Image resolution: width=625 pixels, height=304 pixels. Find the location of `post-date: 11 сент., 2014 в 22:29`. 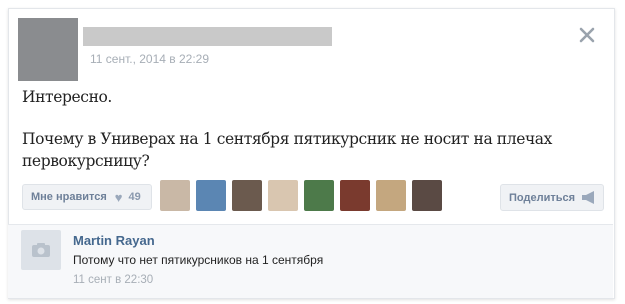

post-date: 11 сент., 2014 в 22:29 is located at coordinates (149, 59).